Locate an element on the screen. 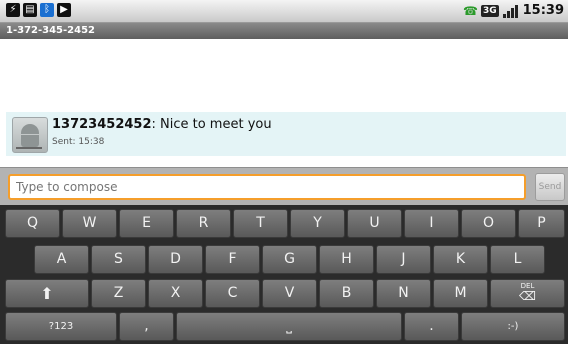 Image resolution: width=568 pixels, height=344 pixels. avatar-bar is located at coordinates (29, 148).